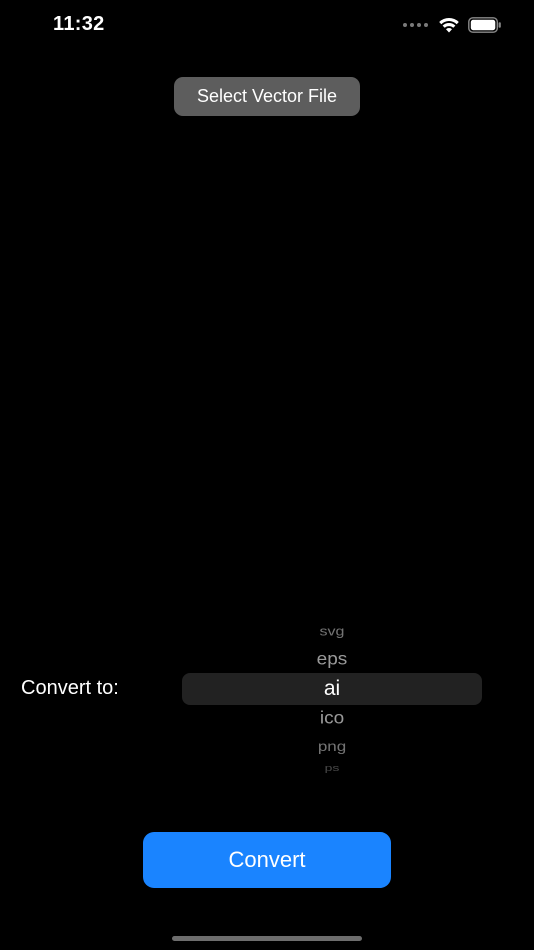  I want to click on battery-icon, so click(485, 25).